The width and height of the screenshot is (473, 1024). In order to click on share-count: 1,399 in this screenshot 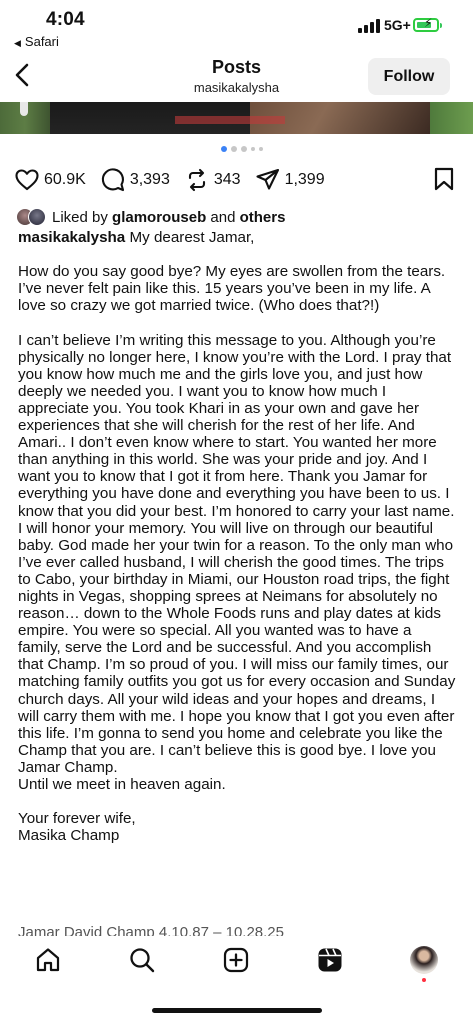, I will do `click(304, 179)`.